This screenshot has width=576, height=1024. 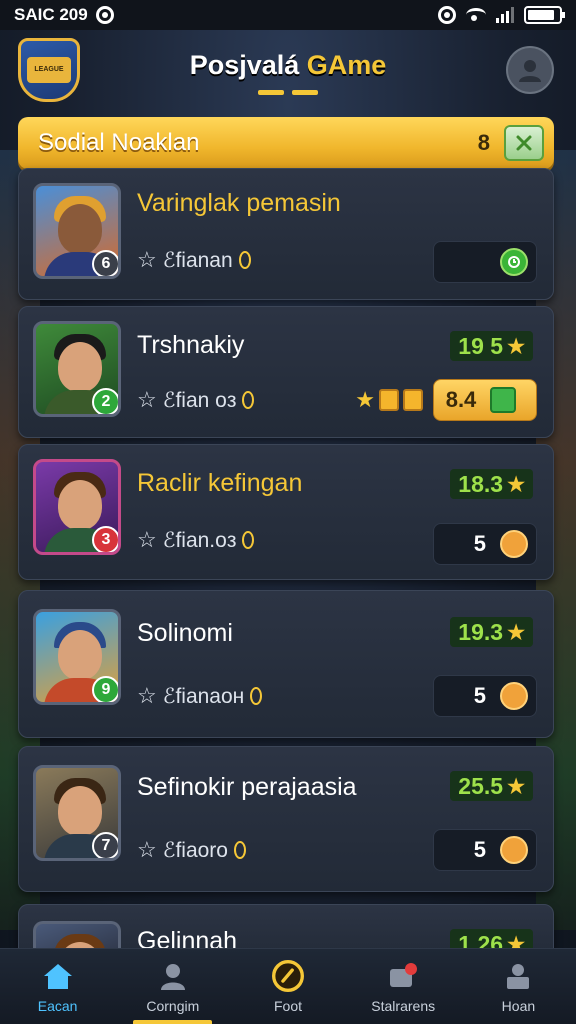 What do you see at coordinates (286, 372) in the screenshot?
I see `list-item: 2 Trshnakiy ☆ ℰfian oз 19 5 ★ ★ 8.4` at bounding box center [286, 372].